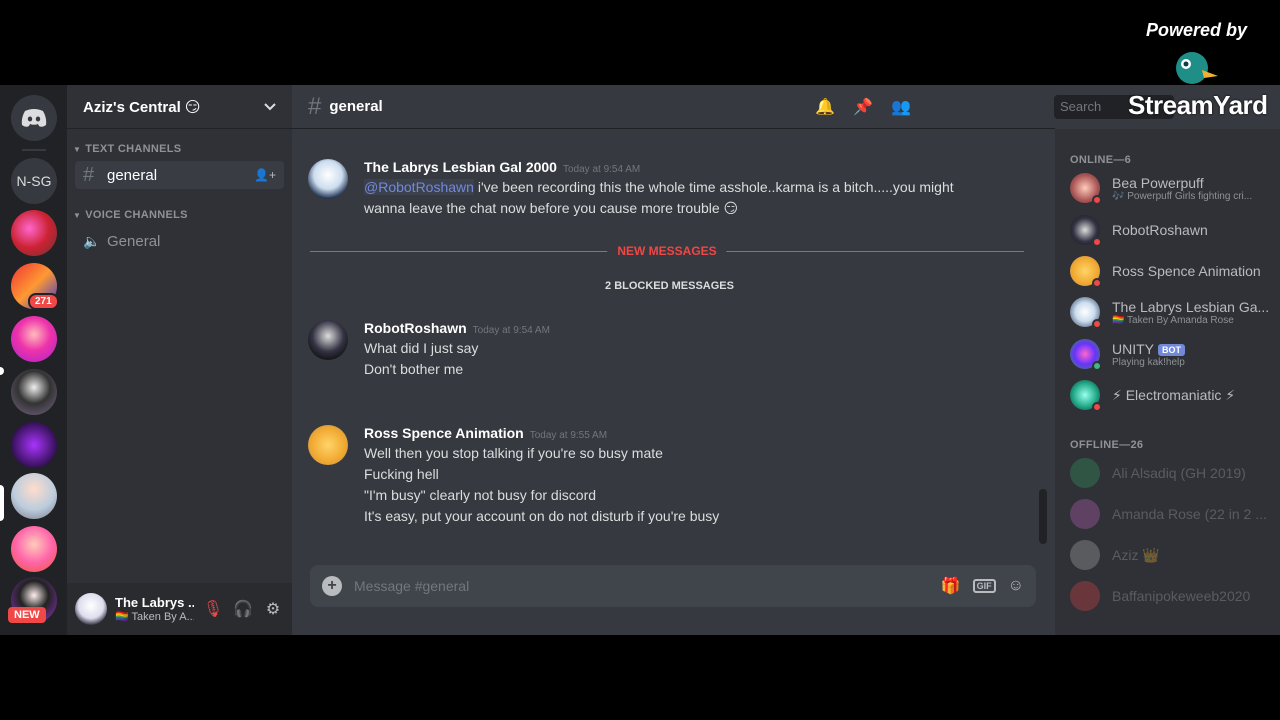 The height and width of the screenshot is (720, 1280). What do you see at coordinates (667, 251) in the screenshot?
I see `new-messages-divider: NEW MESSAGES` at bounding box center [667, 251].